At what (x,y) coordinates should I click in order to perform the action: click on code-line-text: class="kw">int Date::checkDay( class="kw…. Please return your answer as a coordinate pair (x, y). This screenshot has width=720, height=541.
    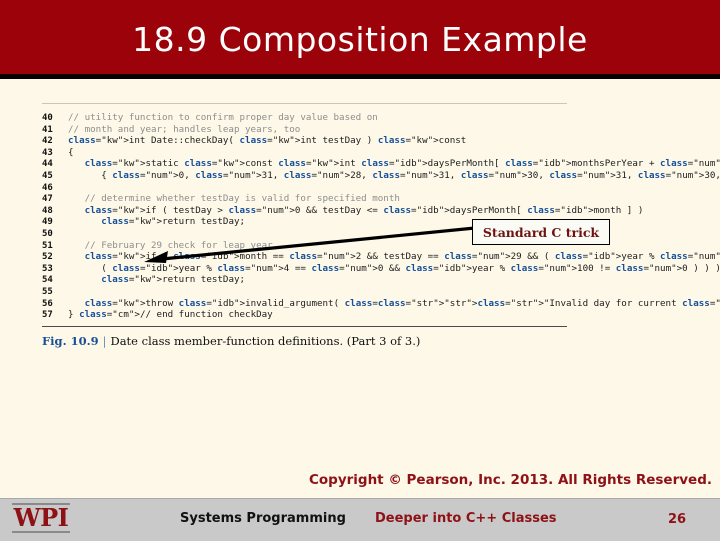
    Looking at the image, I should click on (267, 141).